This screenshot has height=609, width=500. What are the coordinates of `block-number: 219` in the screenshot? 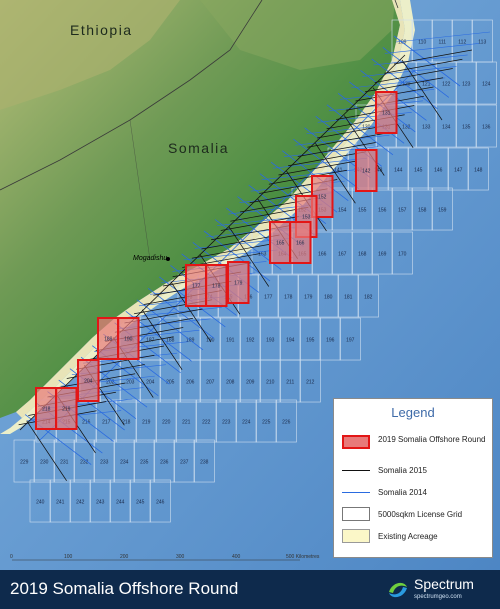 It's located at (66, 410).